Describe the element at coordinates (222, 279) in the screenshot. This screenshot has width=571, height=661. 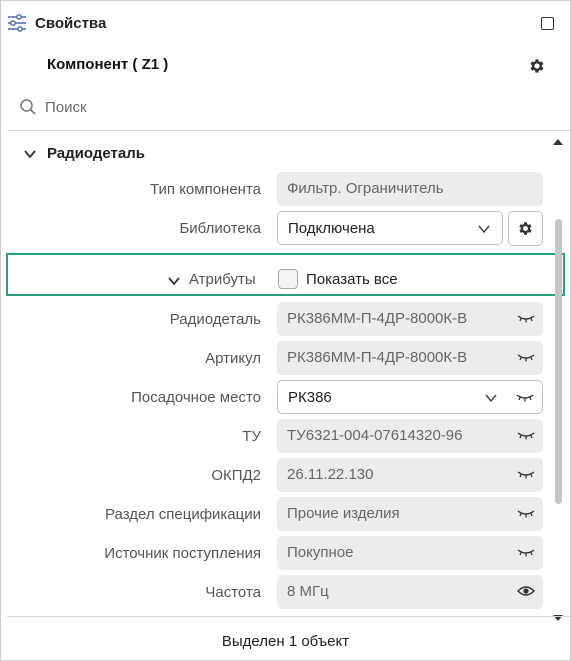
I see `attributes-label: Атрибуты` at that location.